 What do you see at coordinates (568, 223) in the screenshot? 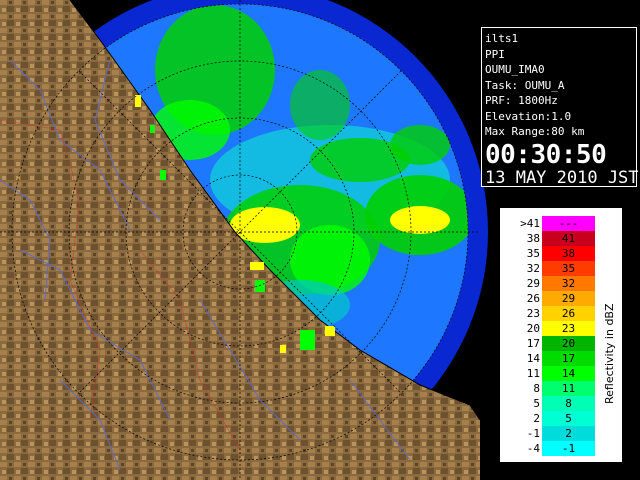
I see `legend-high-value: ---` at bounding box center [568, 223].